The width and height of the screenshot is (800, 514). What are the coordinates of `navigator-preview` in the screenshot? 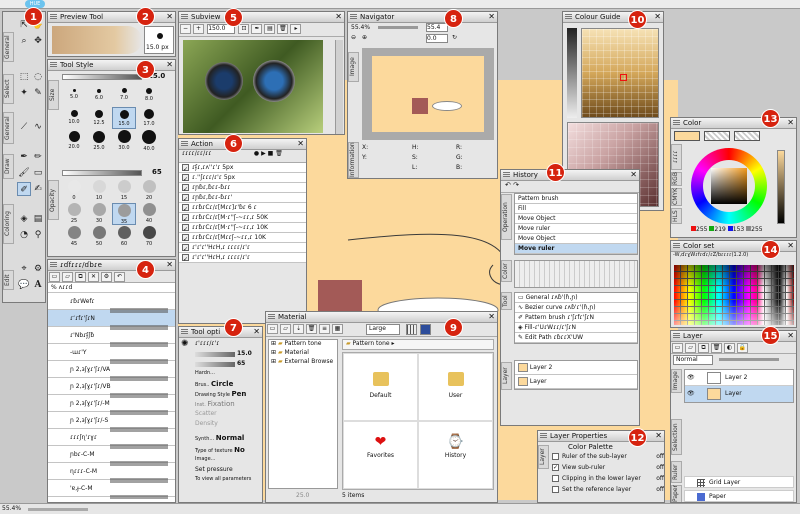 It's located at (428, 94).